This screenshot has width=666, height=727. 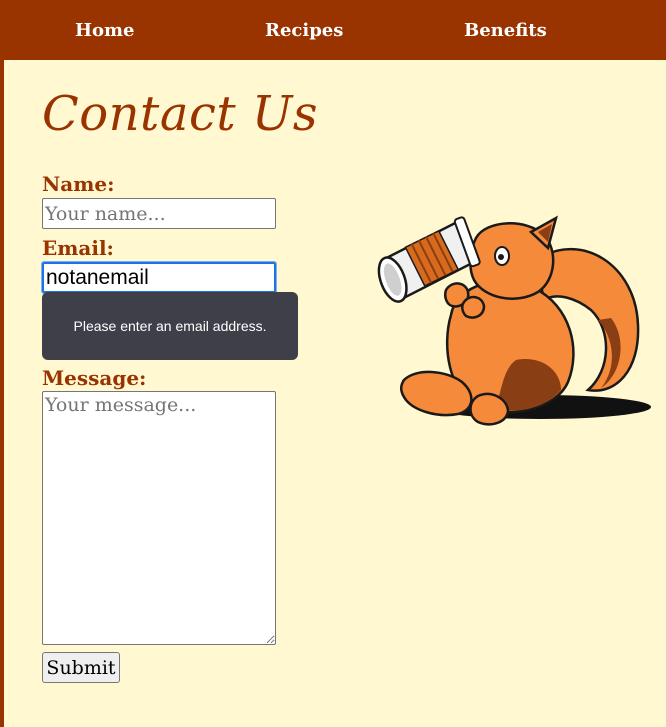 I want to click on message-textarea, so click(x=159, y=518).